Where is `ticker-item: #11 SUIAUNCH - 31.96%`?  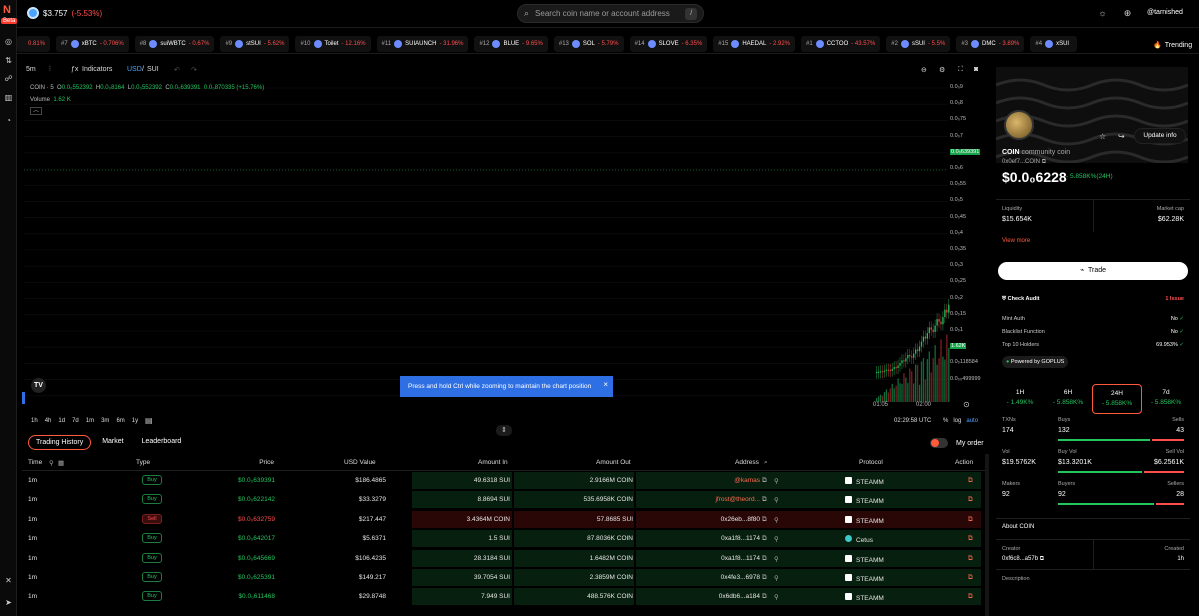 ticker-item: #11 SUIAUNCH - 31.96% is located at coordinates (422, 44).